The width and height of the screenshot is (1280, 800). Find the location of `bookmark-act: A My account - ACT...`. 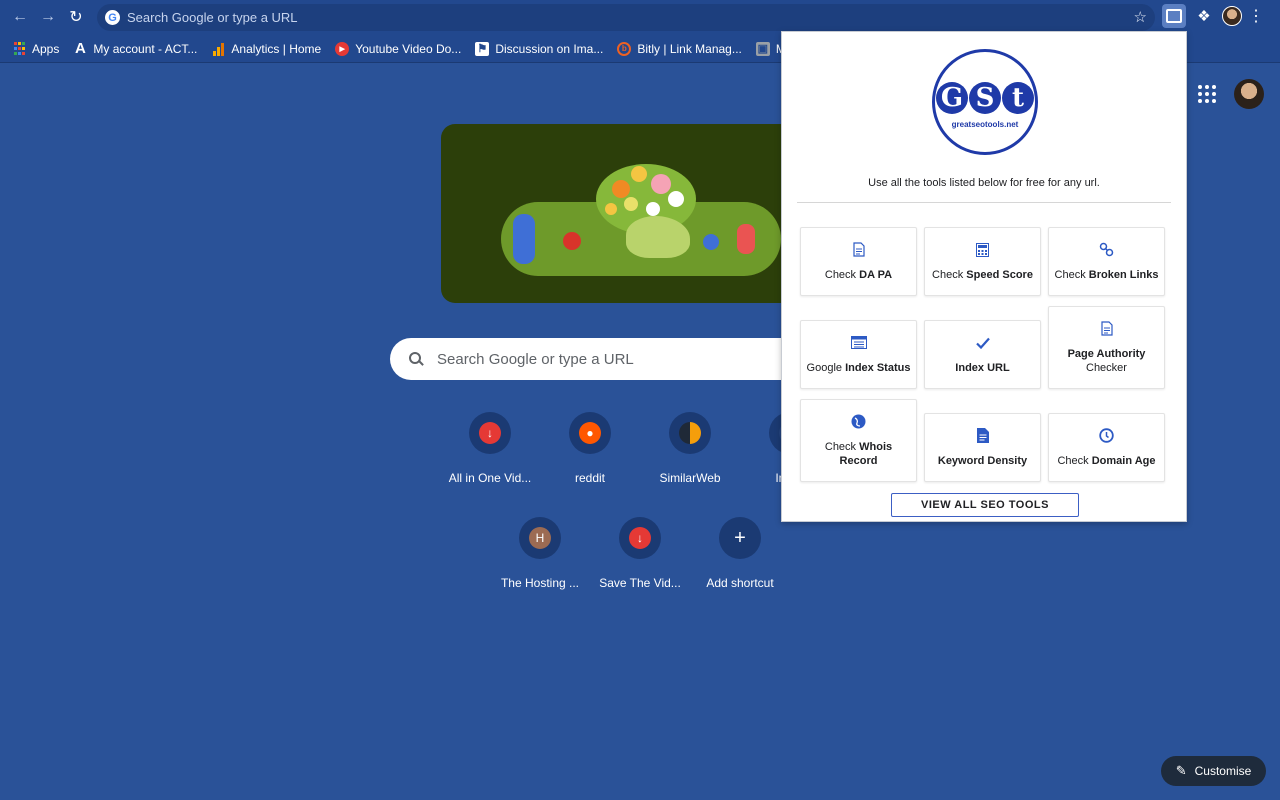

bookmark-act: A My account - ACT... is located at coordinates (135, 48).